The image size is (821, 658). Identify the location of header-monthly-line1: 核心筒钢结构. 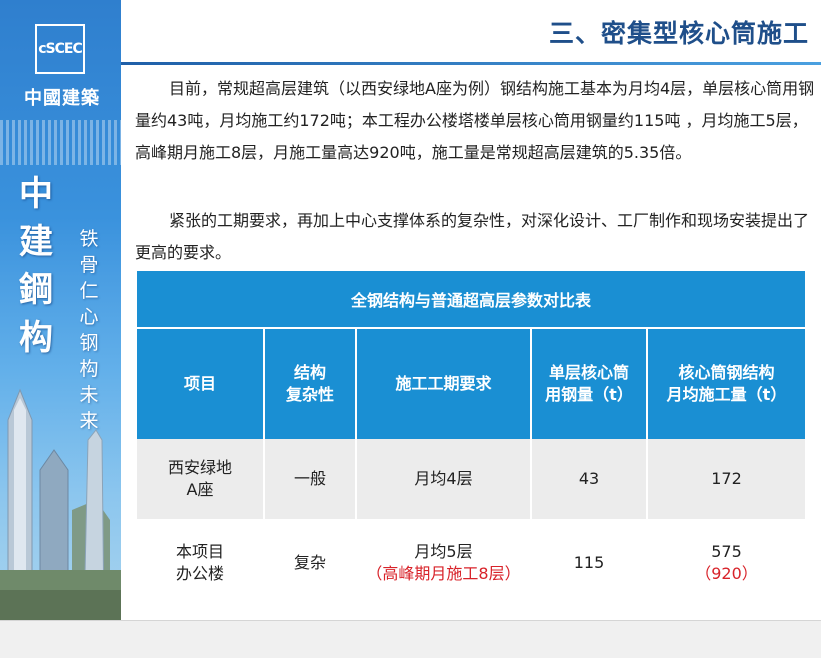
(726, 372).